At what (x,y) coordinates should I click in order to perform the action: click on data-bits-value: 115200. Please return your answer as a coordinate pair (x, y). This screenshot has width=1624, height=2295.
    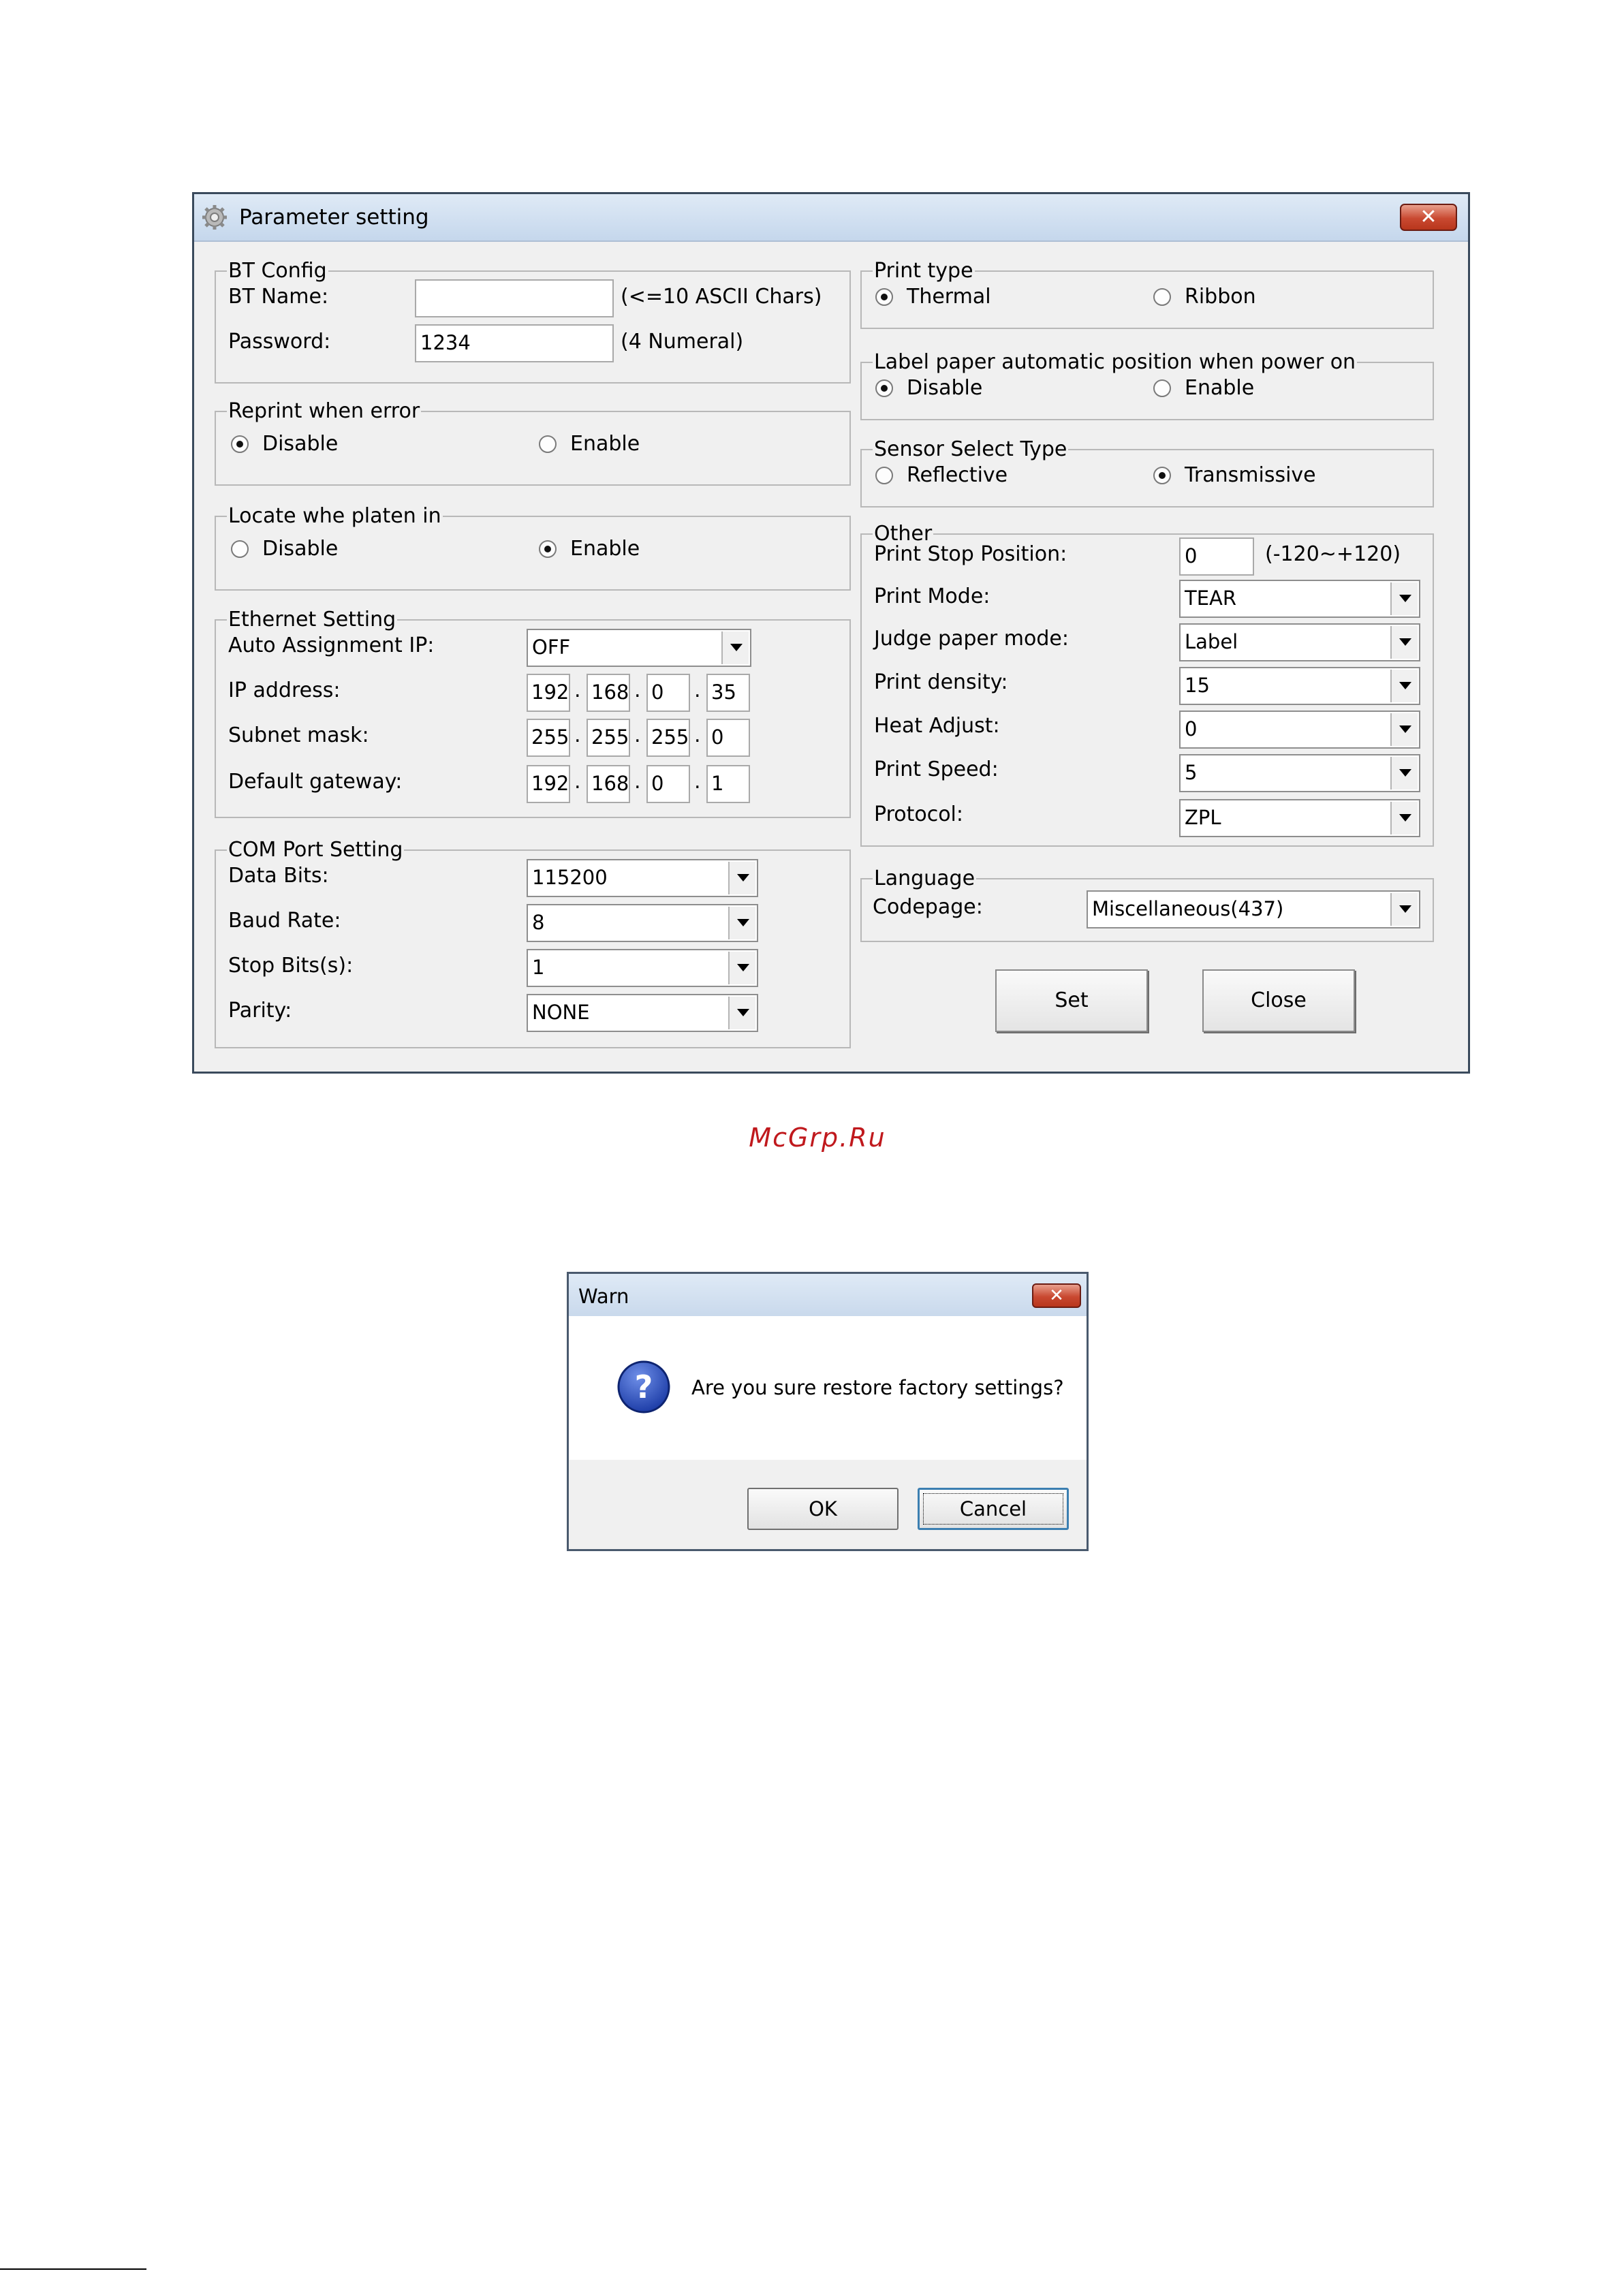
    Looking at the image, I should click on (570, 877).